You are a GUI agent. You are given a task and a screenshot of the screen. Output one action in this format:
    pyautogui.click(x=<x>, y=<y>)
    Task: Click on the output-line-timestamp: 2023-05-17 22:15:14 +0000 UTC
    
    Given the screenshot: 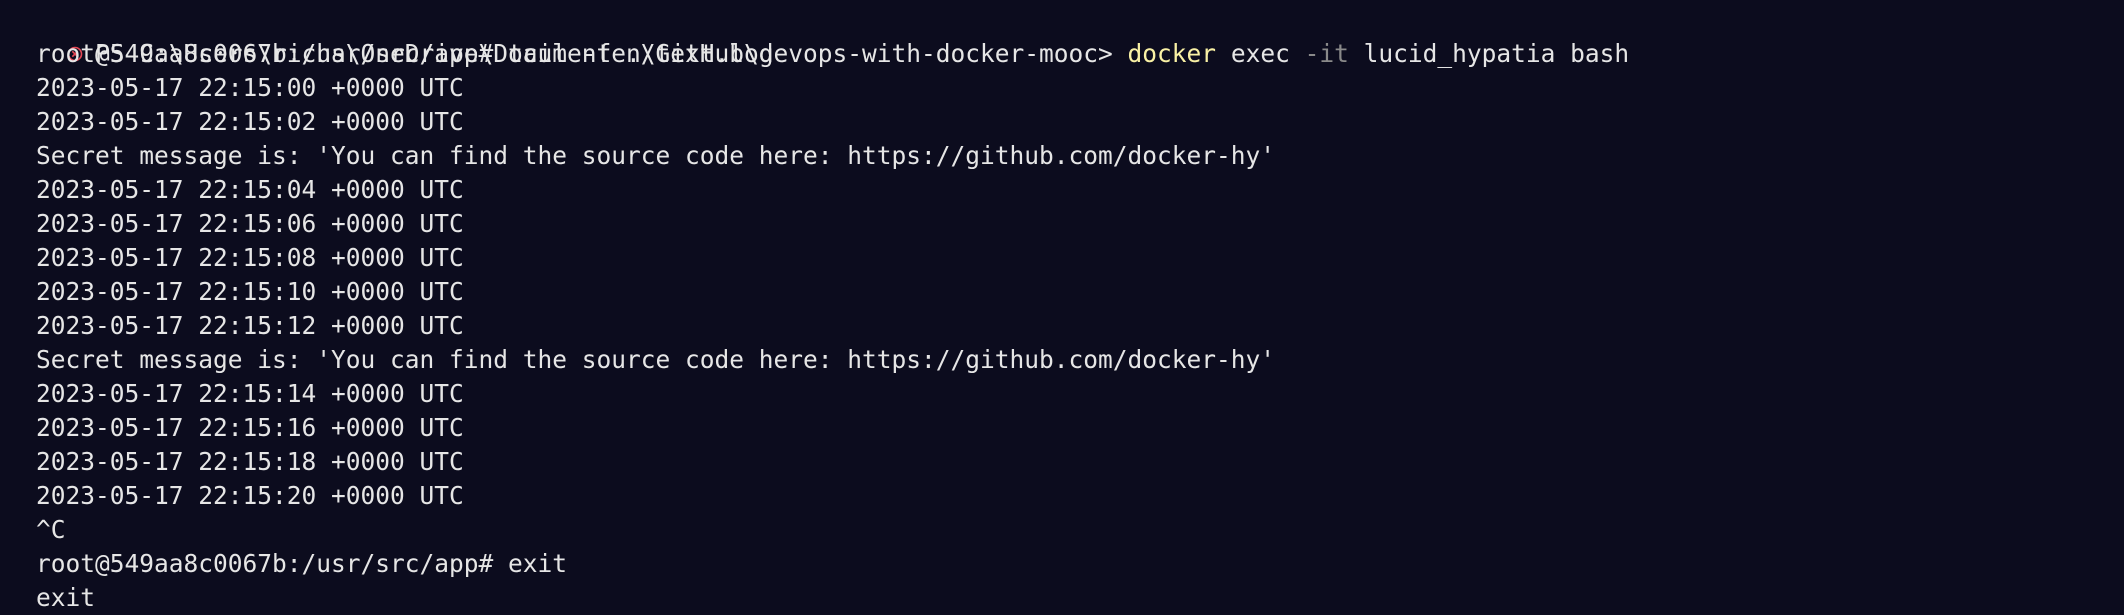 What is the action you would take?
    pyautogui.click(x=250, y=393)
    